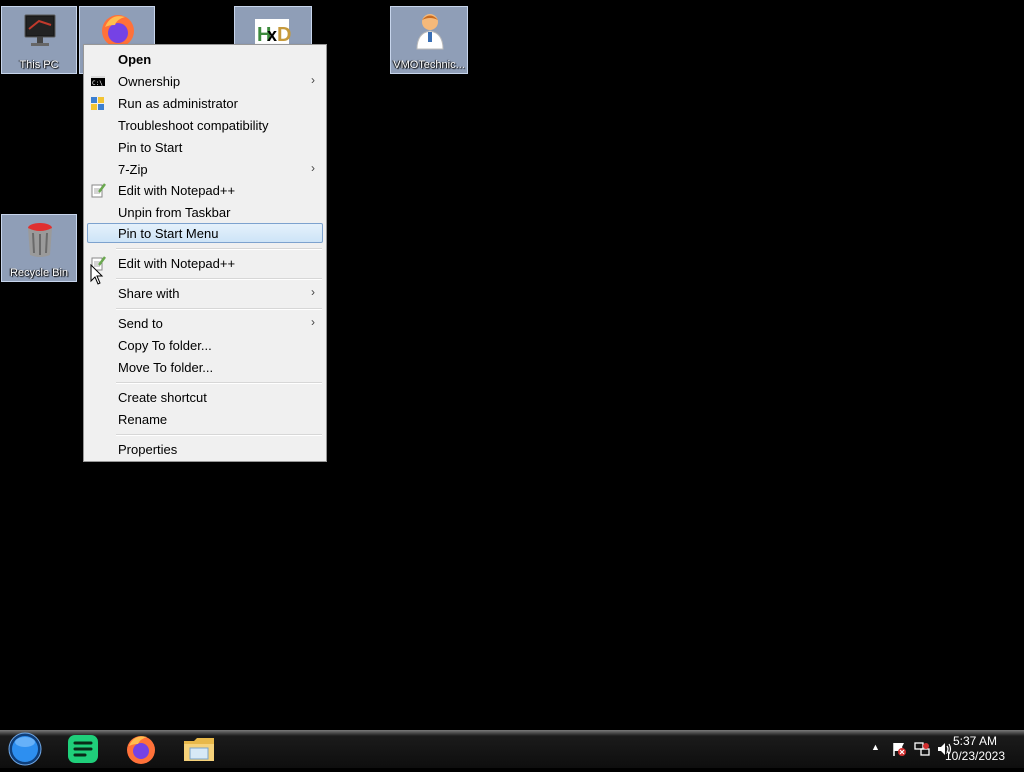 This screenshot has height=772, width=1024. I want to click on shield-icon, so click(97, 103).